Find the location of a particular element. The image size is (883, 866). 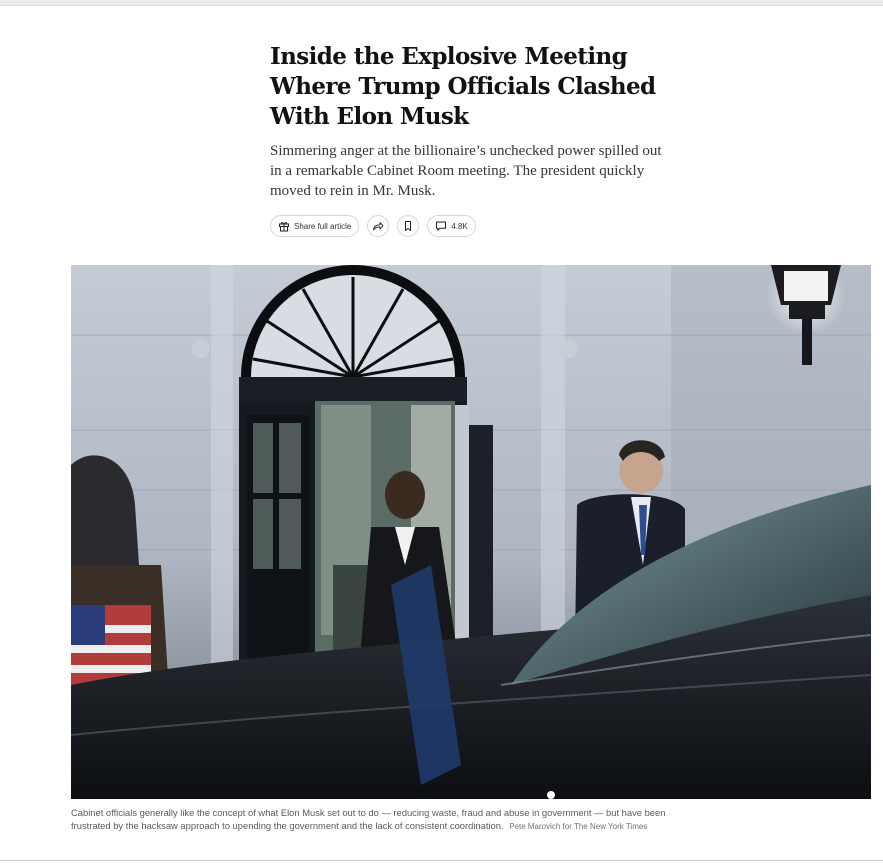

article-toolbar: Share full article 4.8K is located at coordinates (373, 226).